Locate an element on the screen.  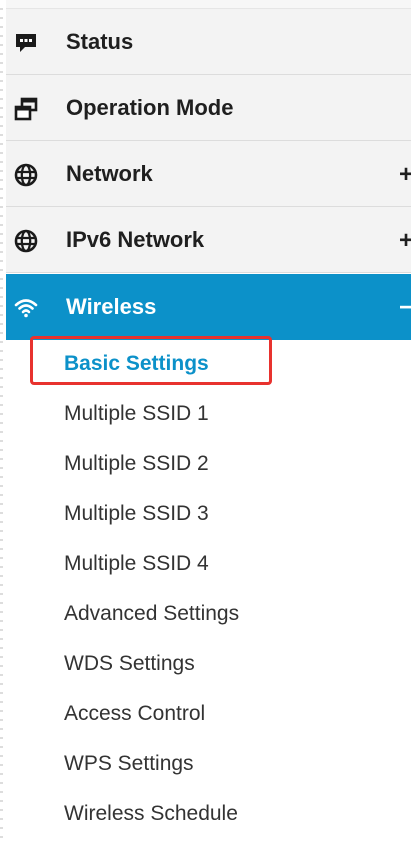
wifi-icon is located at coordinates (26, 308).